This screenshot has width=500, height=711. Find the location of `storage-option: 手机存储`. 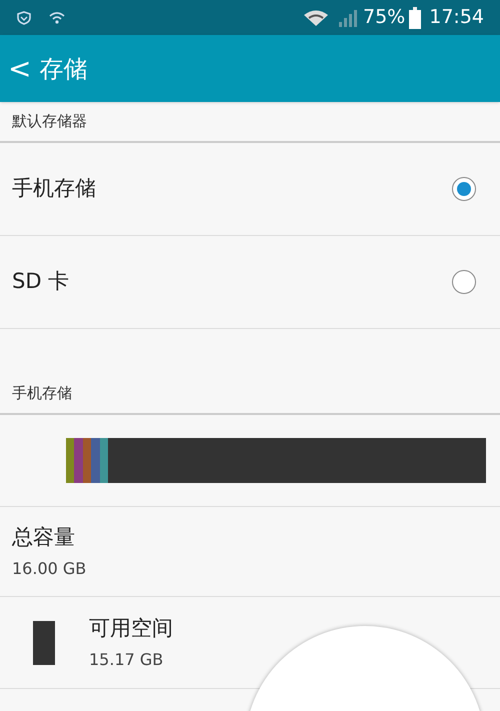

storage-option: 手机存储 is located at coordinates (250, 189).